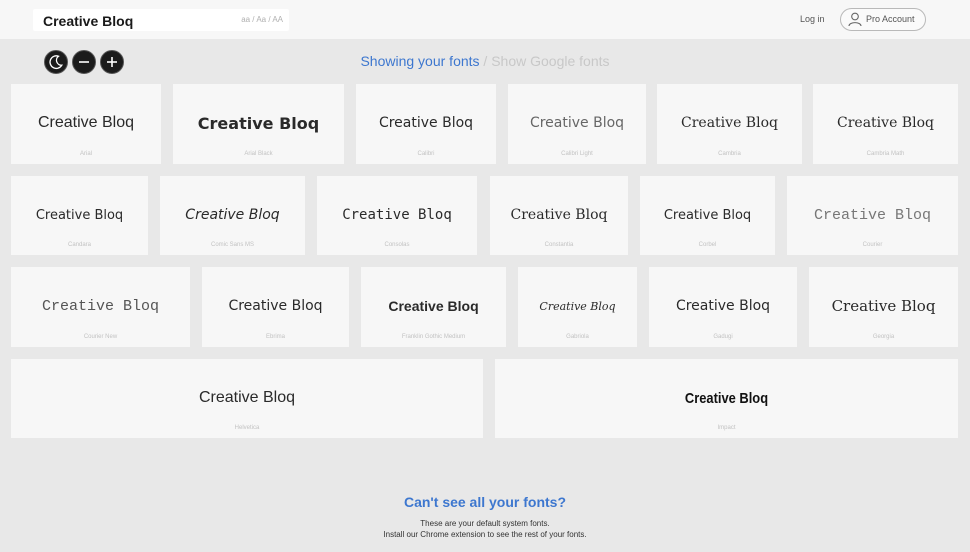  Describe the element at coordinates (872, 215) in the screenshot. I see `font-card: Creative Bloq Courier` at that location.